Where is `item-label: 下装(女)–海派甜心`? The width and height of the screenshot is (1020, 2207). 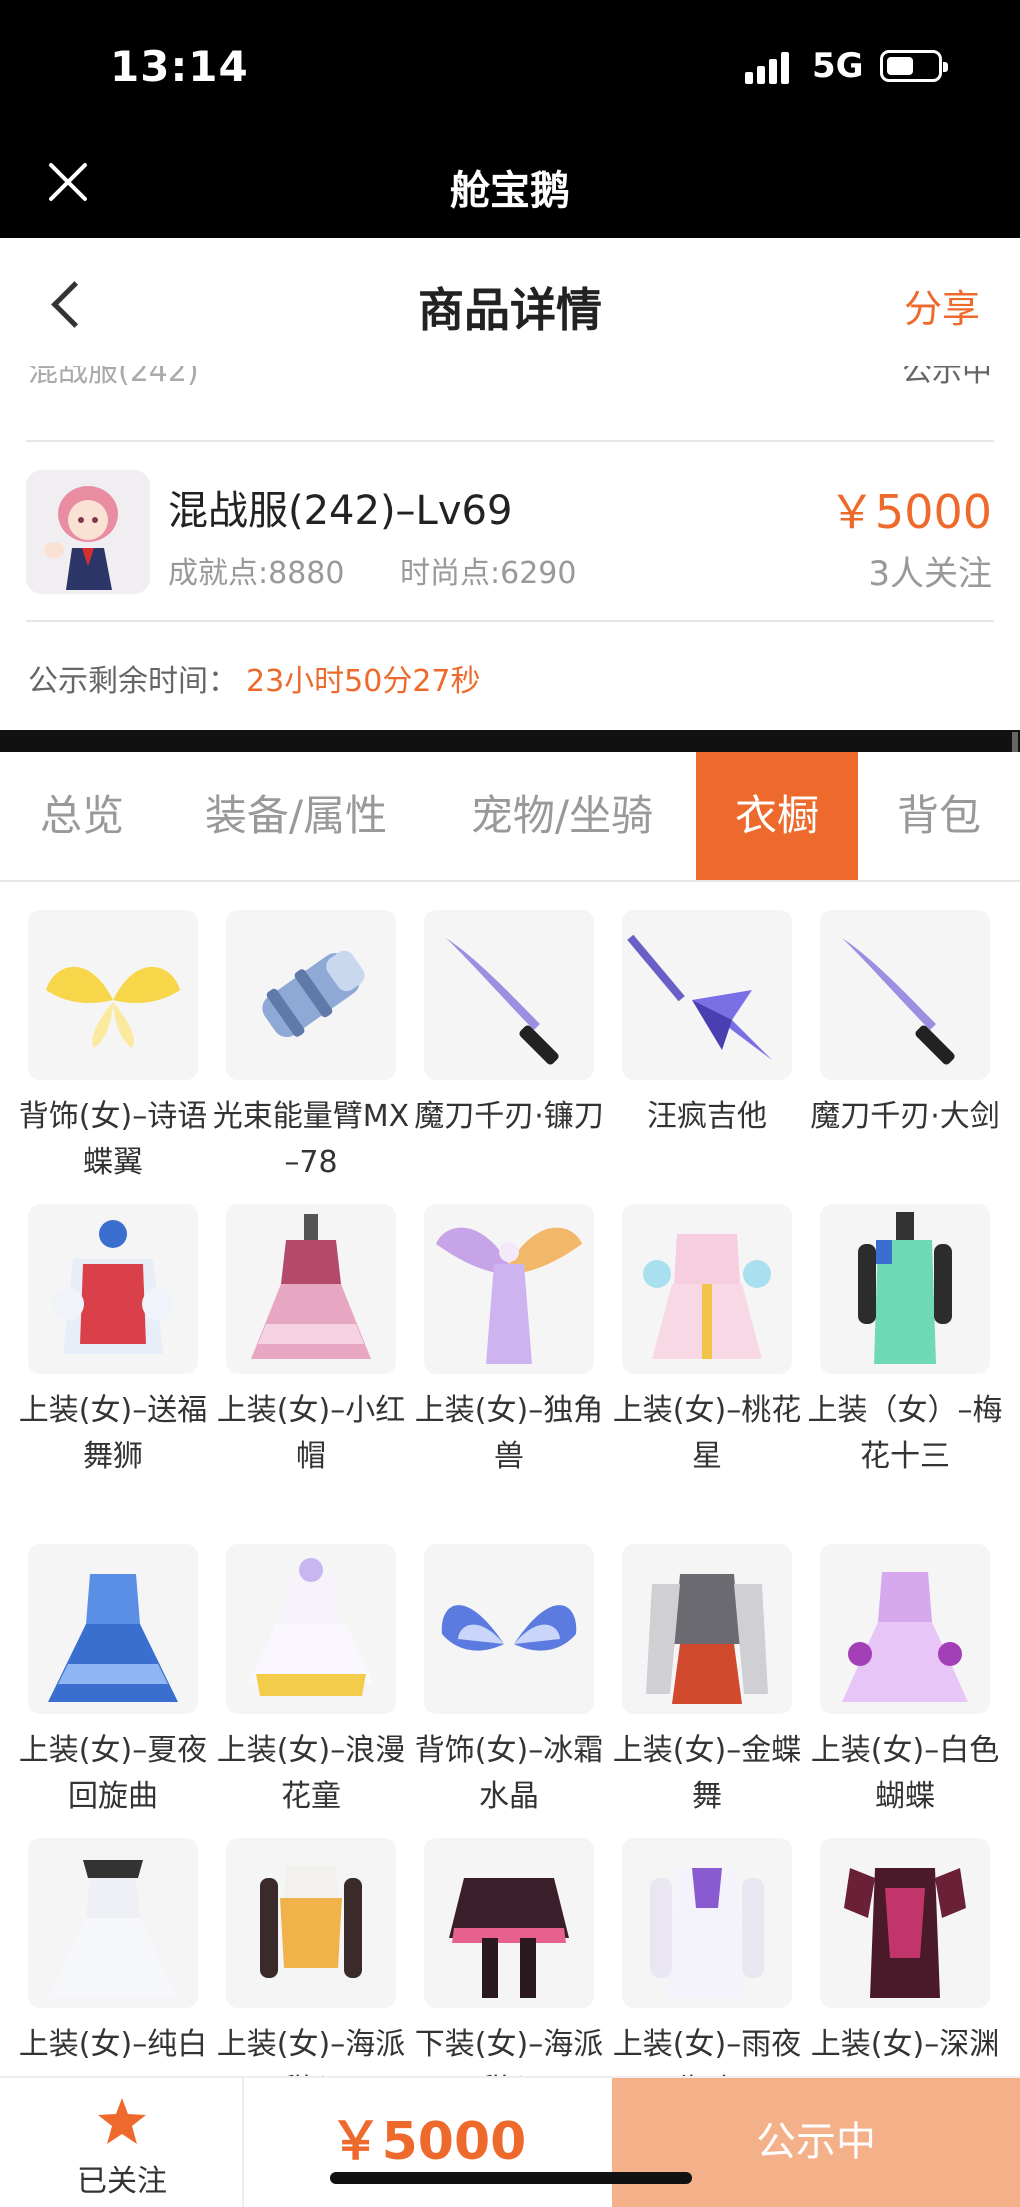 item-label: 下装(女)–海派甜心 is located at coordinates (509, 2051).